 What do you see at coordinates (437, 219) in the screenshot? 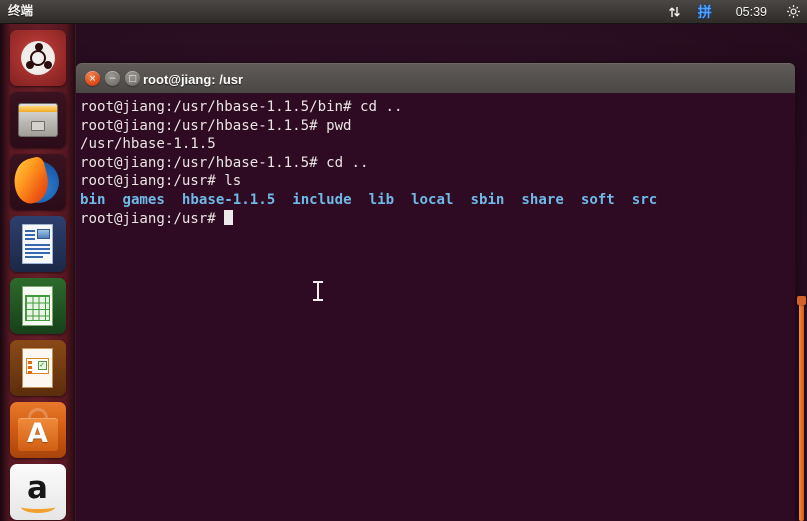
I see `terminal-line: root@jiang:/usr#` at bounding box center [437, 219].